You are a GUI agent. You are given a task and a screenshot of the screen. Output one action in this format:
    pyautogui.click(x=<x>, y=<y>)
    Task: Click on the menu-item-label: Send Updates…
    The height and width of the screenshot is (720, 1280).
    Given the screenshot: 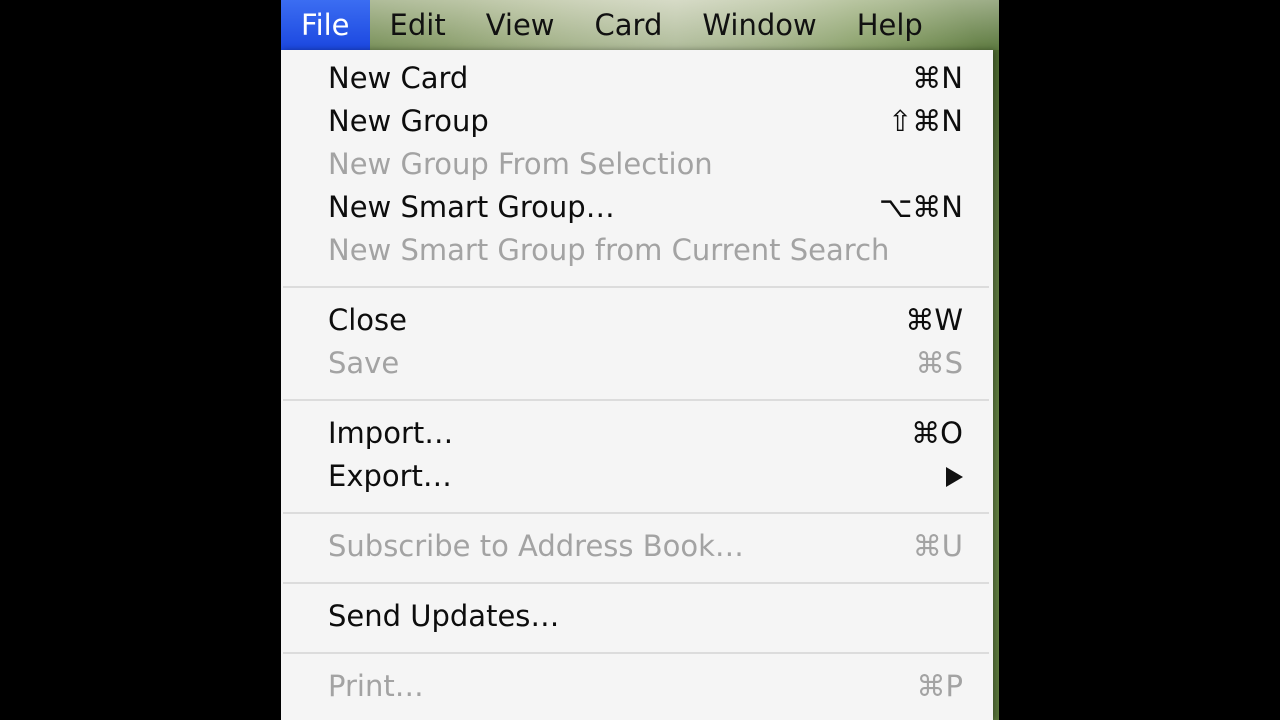 What is the action you would take?
    pyautogui.click(x=444, y=616)
    